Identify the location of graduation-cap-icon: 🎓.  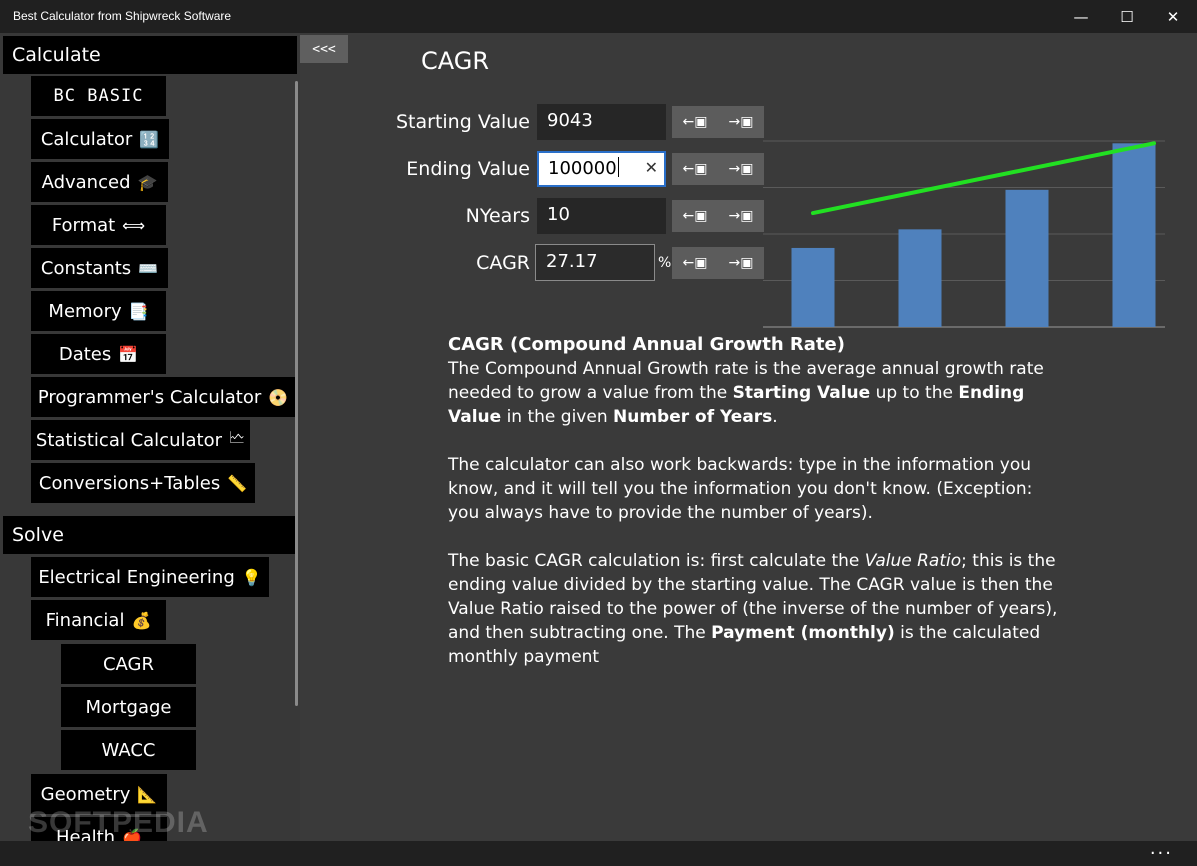
(147, 182).